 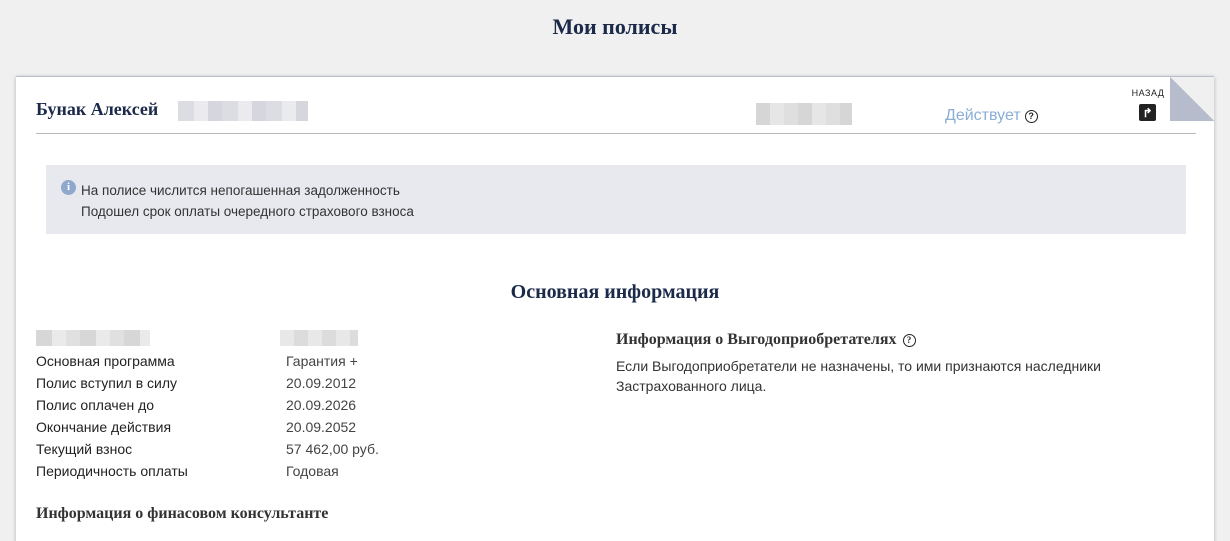 I want to click on header-divider, so click(x=616, y=133).